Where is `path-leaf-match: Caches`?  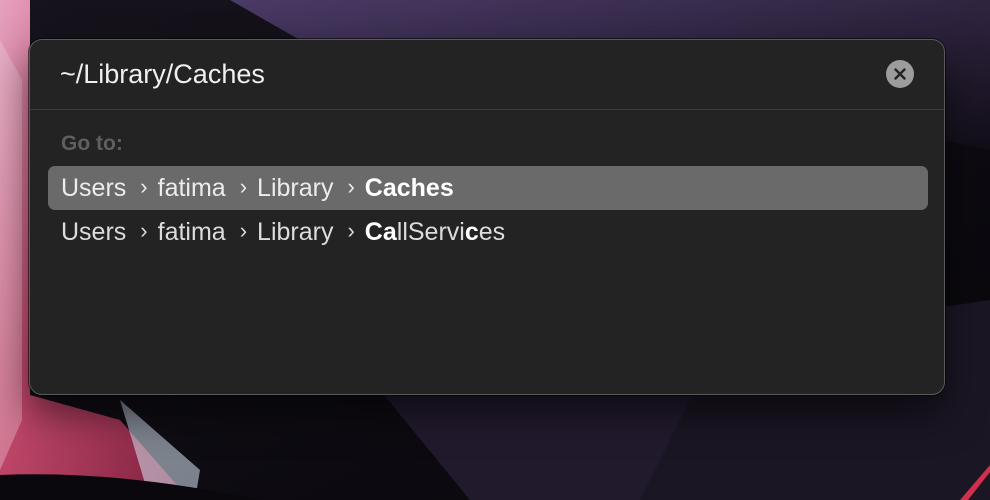 path-leaf-match: Caches is located at coordinates (409, 187).